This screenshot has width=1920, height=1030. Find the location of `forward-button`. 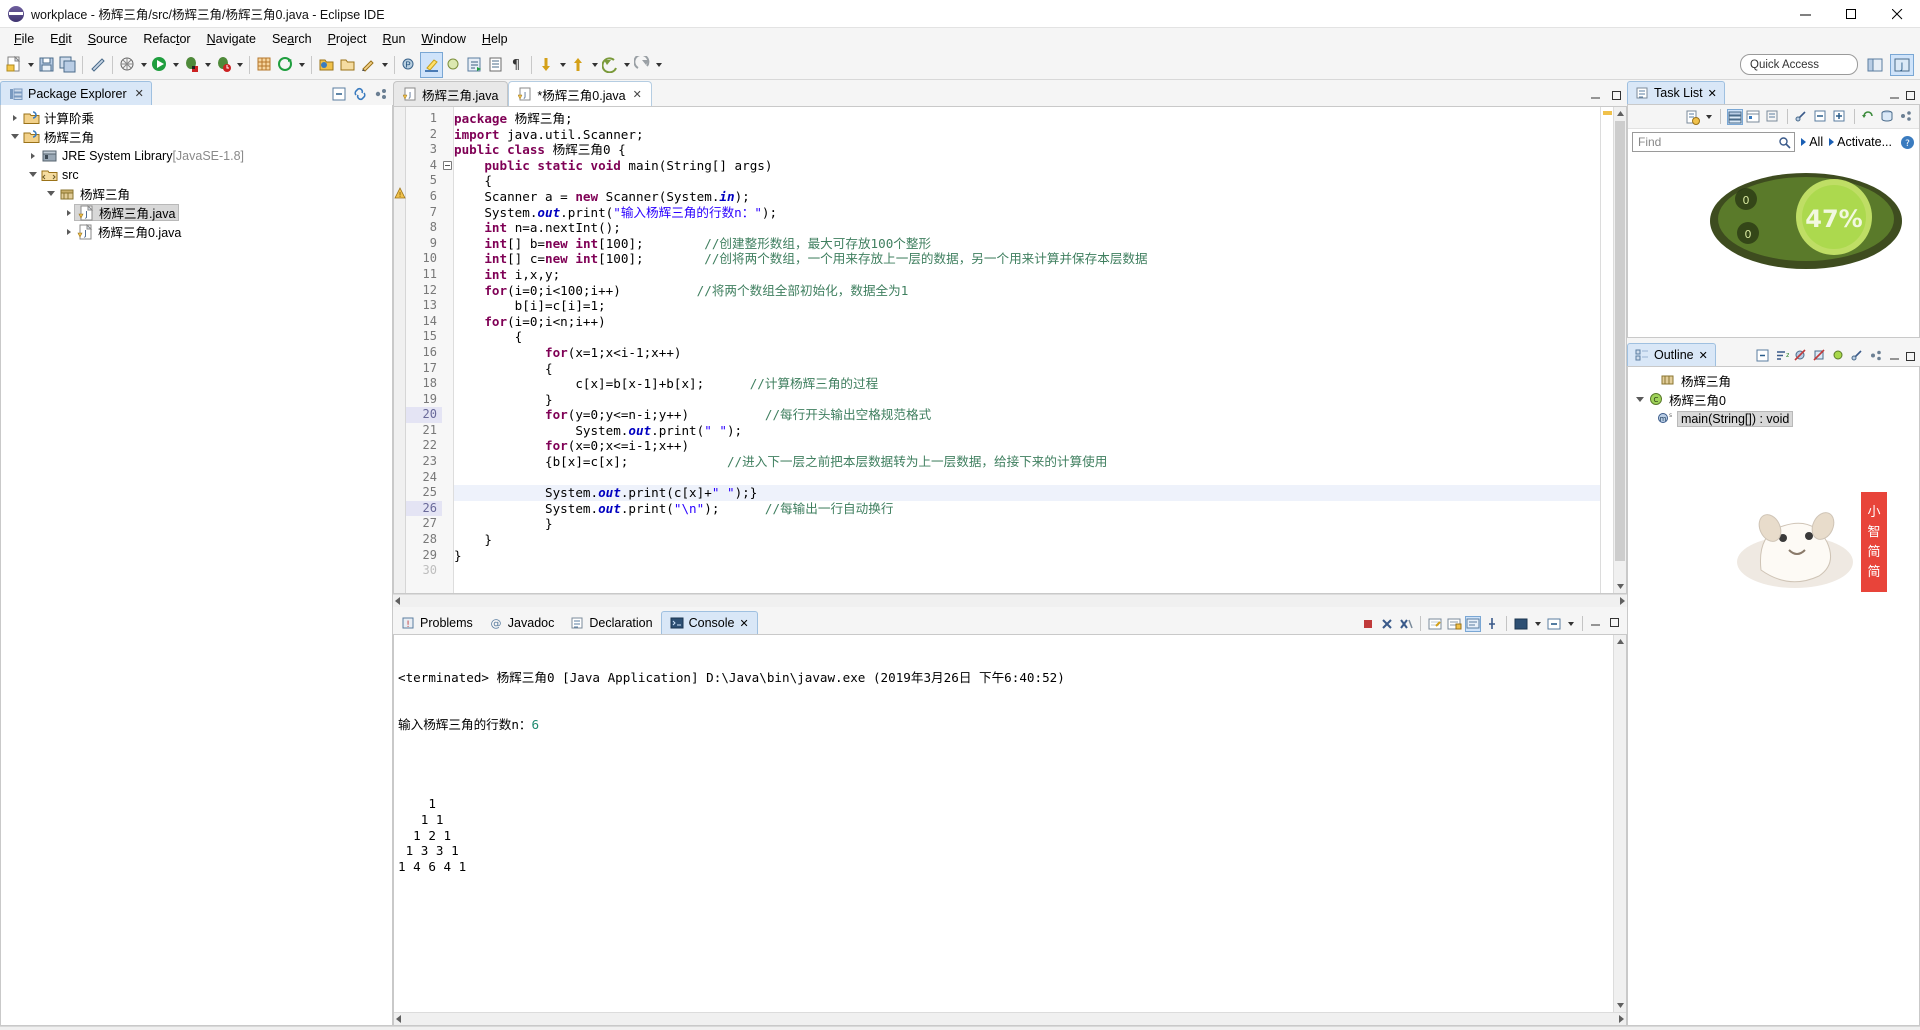

forward-button is located at coordinates (642, 65).